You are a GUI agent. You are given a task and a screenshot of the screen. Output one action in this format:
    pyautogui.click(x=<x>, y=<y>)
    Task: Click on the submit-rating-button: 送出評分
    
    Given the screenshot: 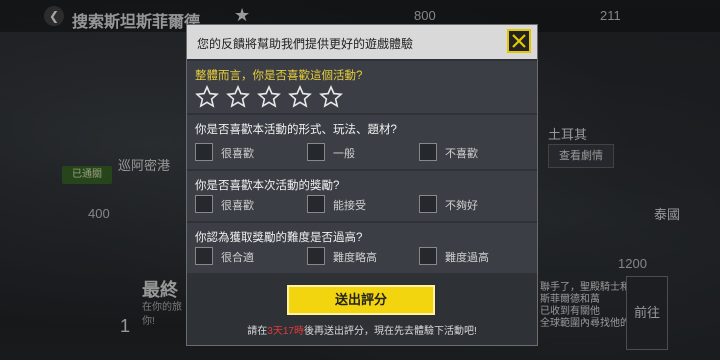 What is the action you would take?
    pyautogui.click(x=361, y=300)
    